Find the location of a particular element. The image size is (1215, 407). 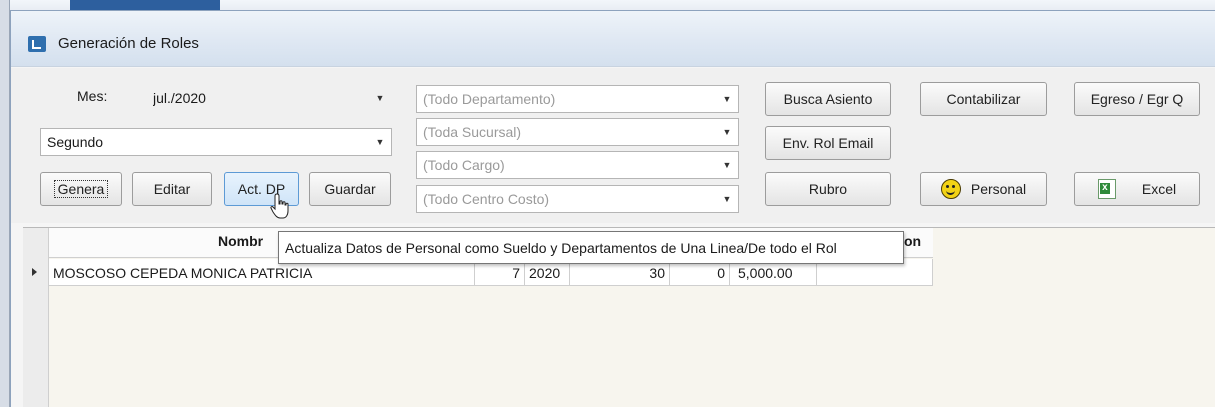

genera-button: Genera is located at coordinates (81, 189).